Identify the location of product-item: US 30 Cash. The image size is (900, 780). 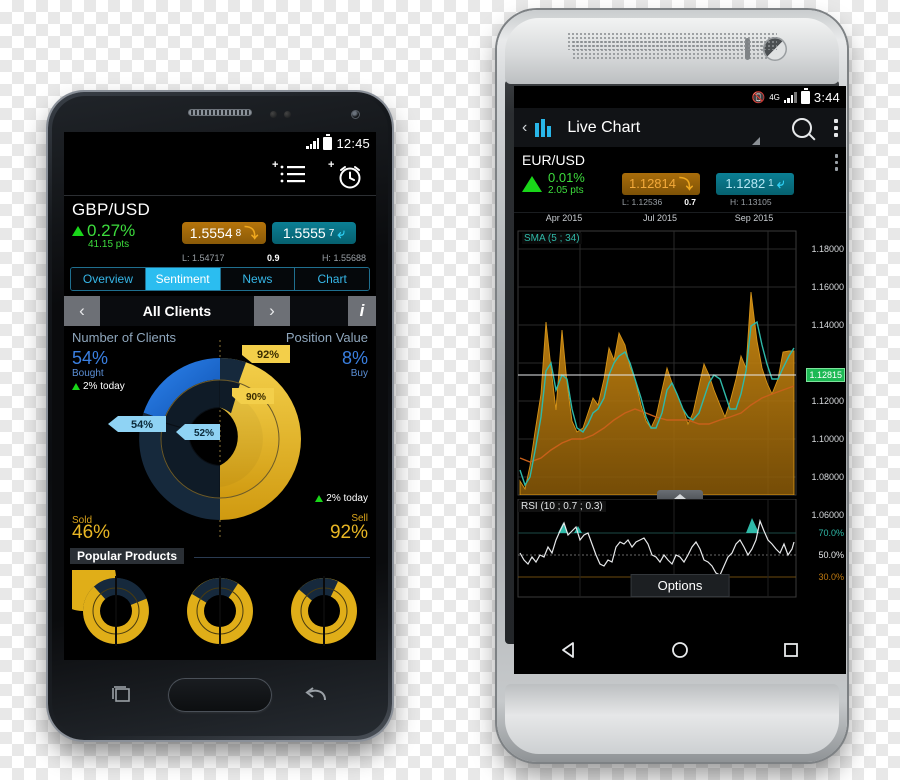
(324, 615).